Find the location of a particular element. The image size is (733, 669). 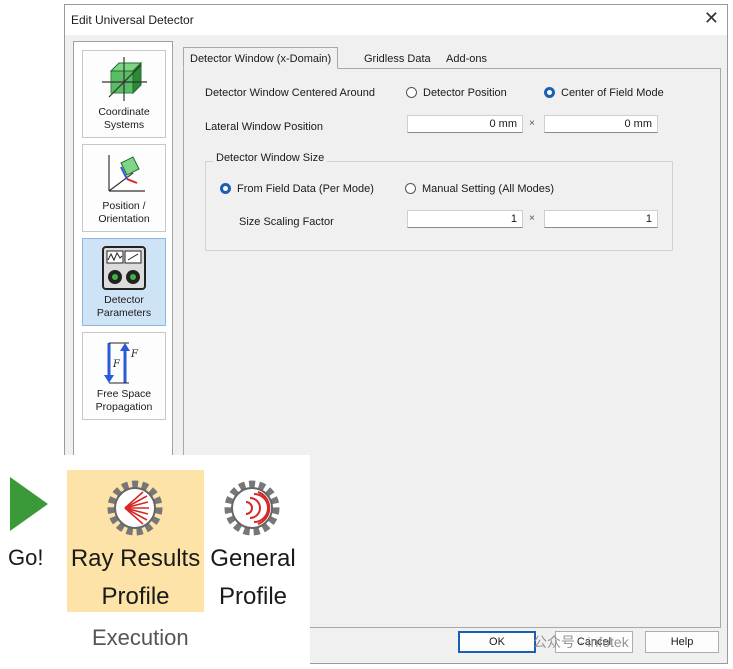

sidebar-item-label: Position / Orientation is located at coordinates (124, 212).